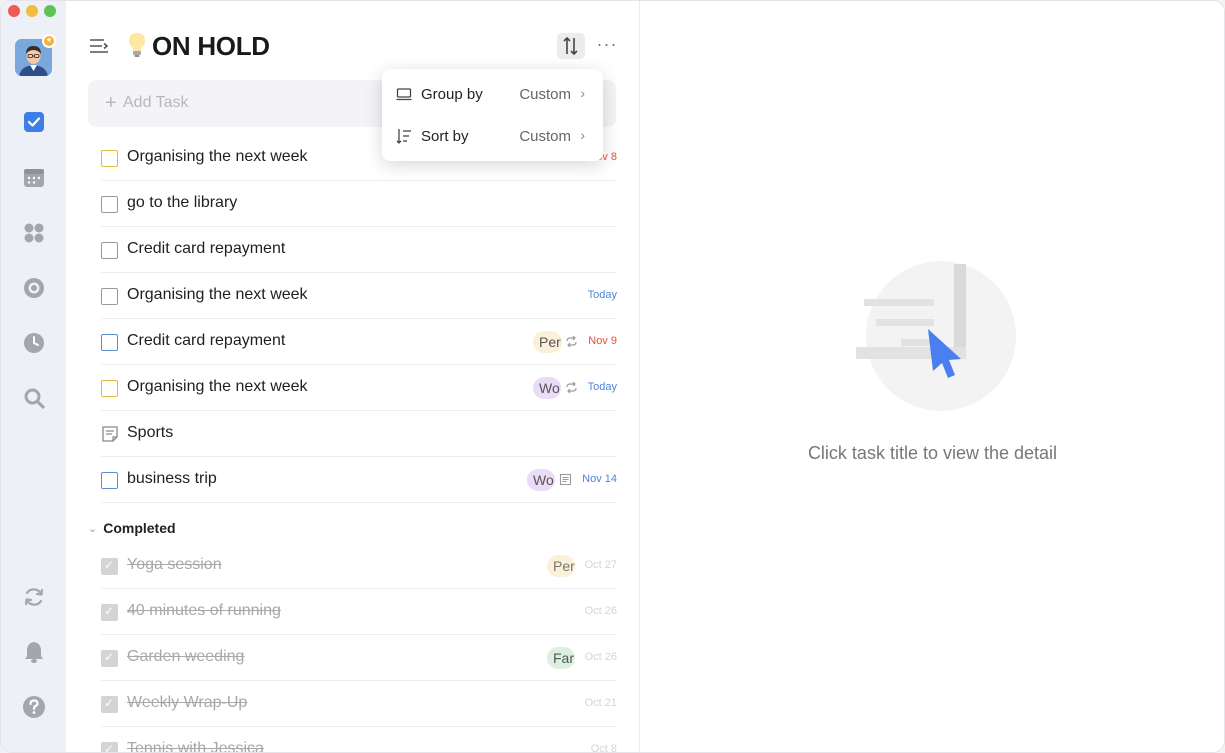  Describe the element at coordinates (204, 611) in the screenshot. I see `task-title: 40 minutes of running` at that location.